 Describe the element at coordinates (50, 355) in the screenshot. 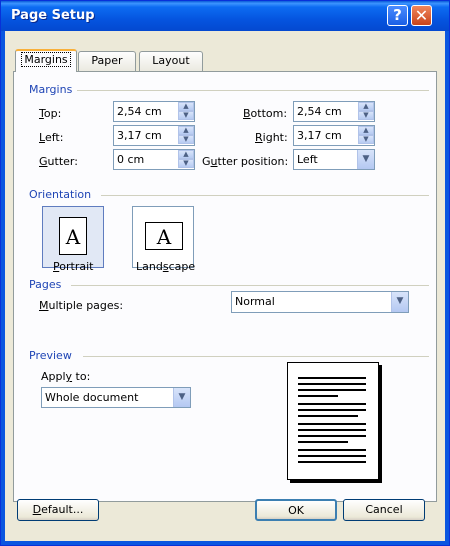

I see `preview-section-label: Preview` at that location.